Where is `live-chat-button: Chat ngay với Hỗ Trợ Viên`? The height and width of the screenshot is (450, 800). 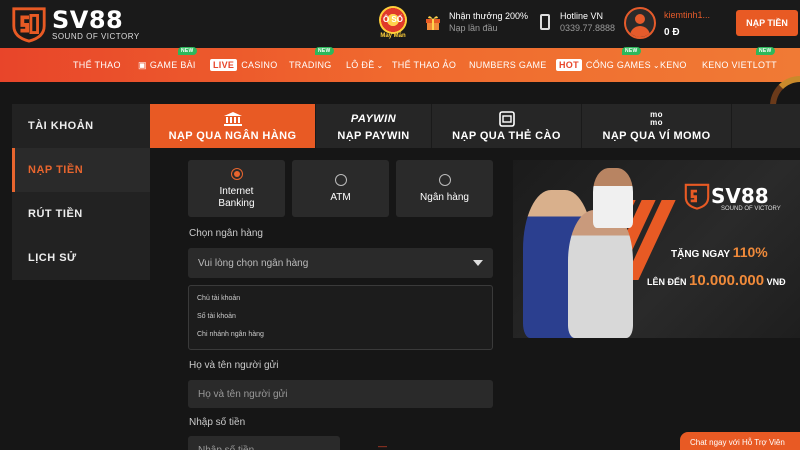 live-chat-button: Chat ngay với Hỗ Trợ Viên is located at coordinates (740, 441).